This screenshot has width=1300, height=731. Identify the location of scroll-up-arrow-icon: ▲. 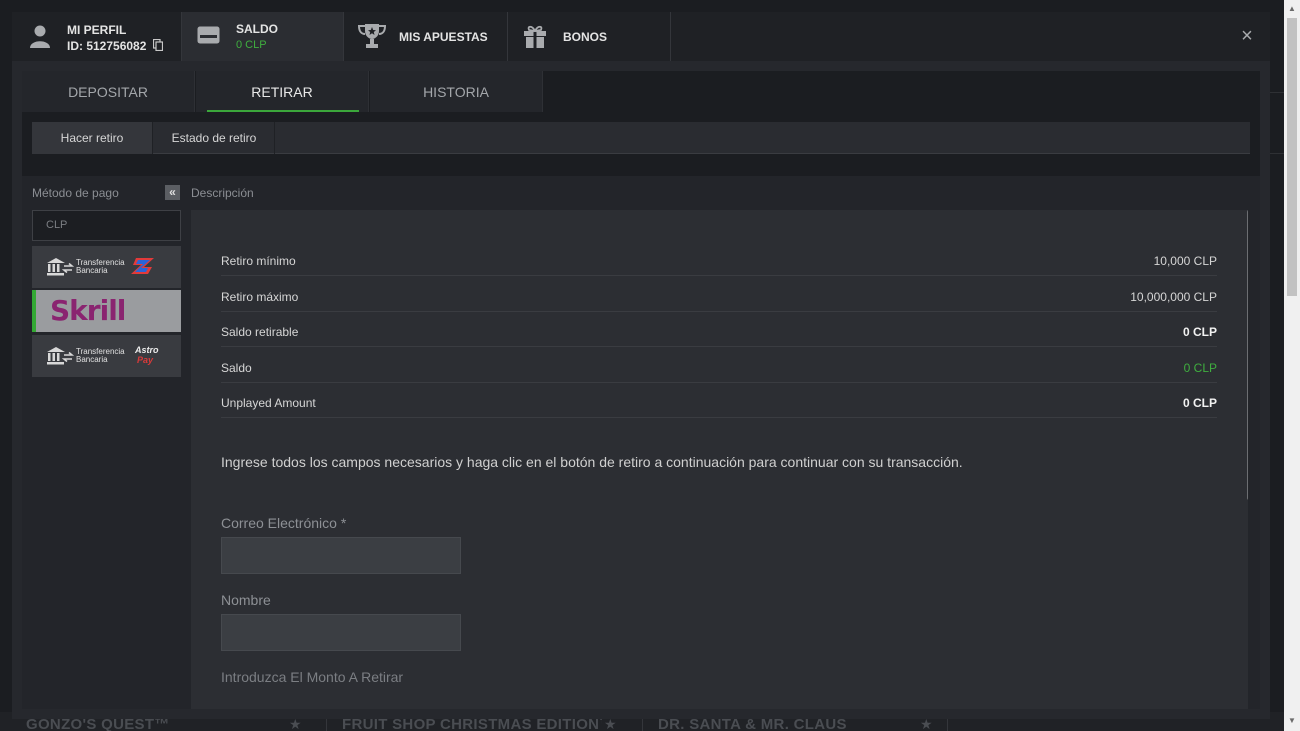
(1292, 8).